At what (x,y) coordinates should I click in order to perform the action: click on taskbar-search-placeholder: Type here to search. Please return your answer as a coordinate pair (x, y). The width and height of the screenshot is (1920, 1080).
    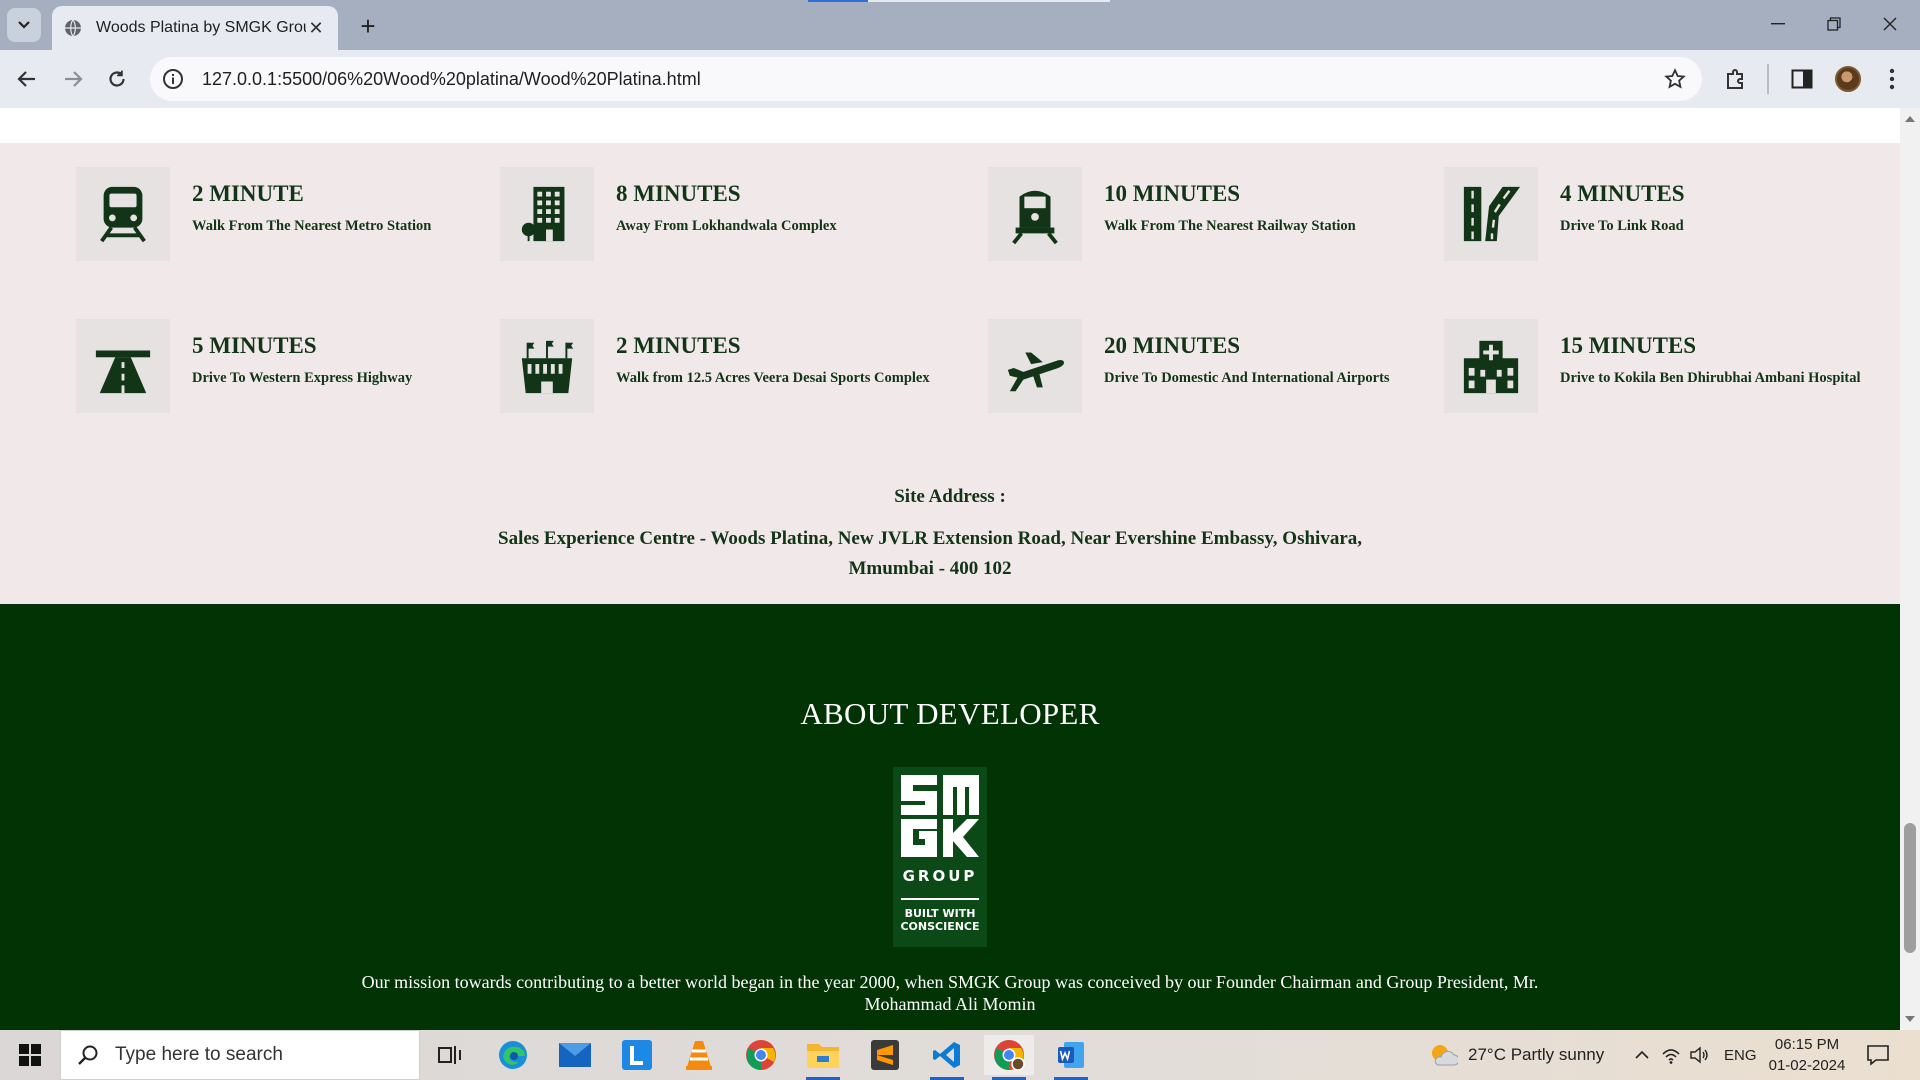
    Looking at the image, I should click on (199, 1054).